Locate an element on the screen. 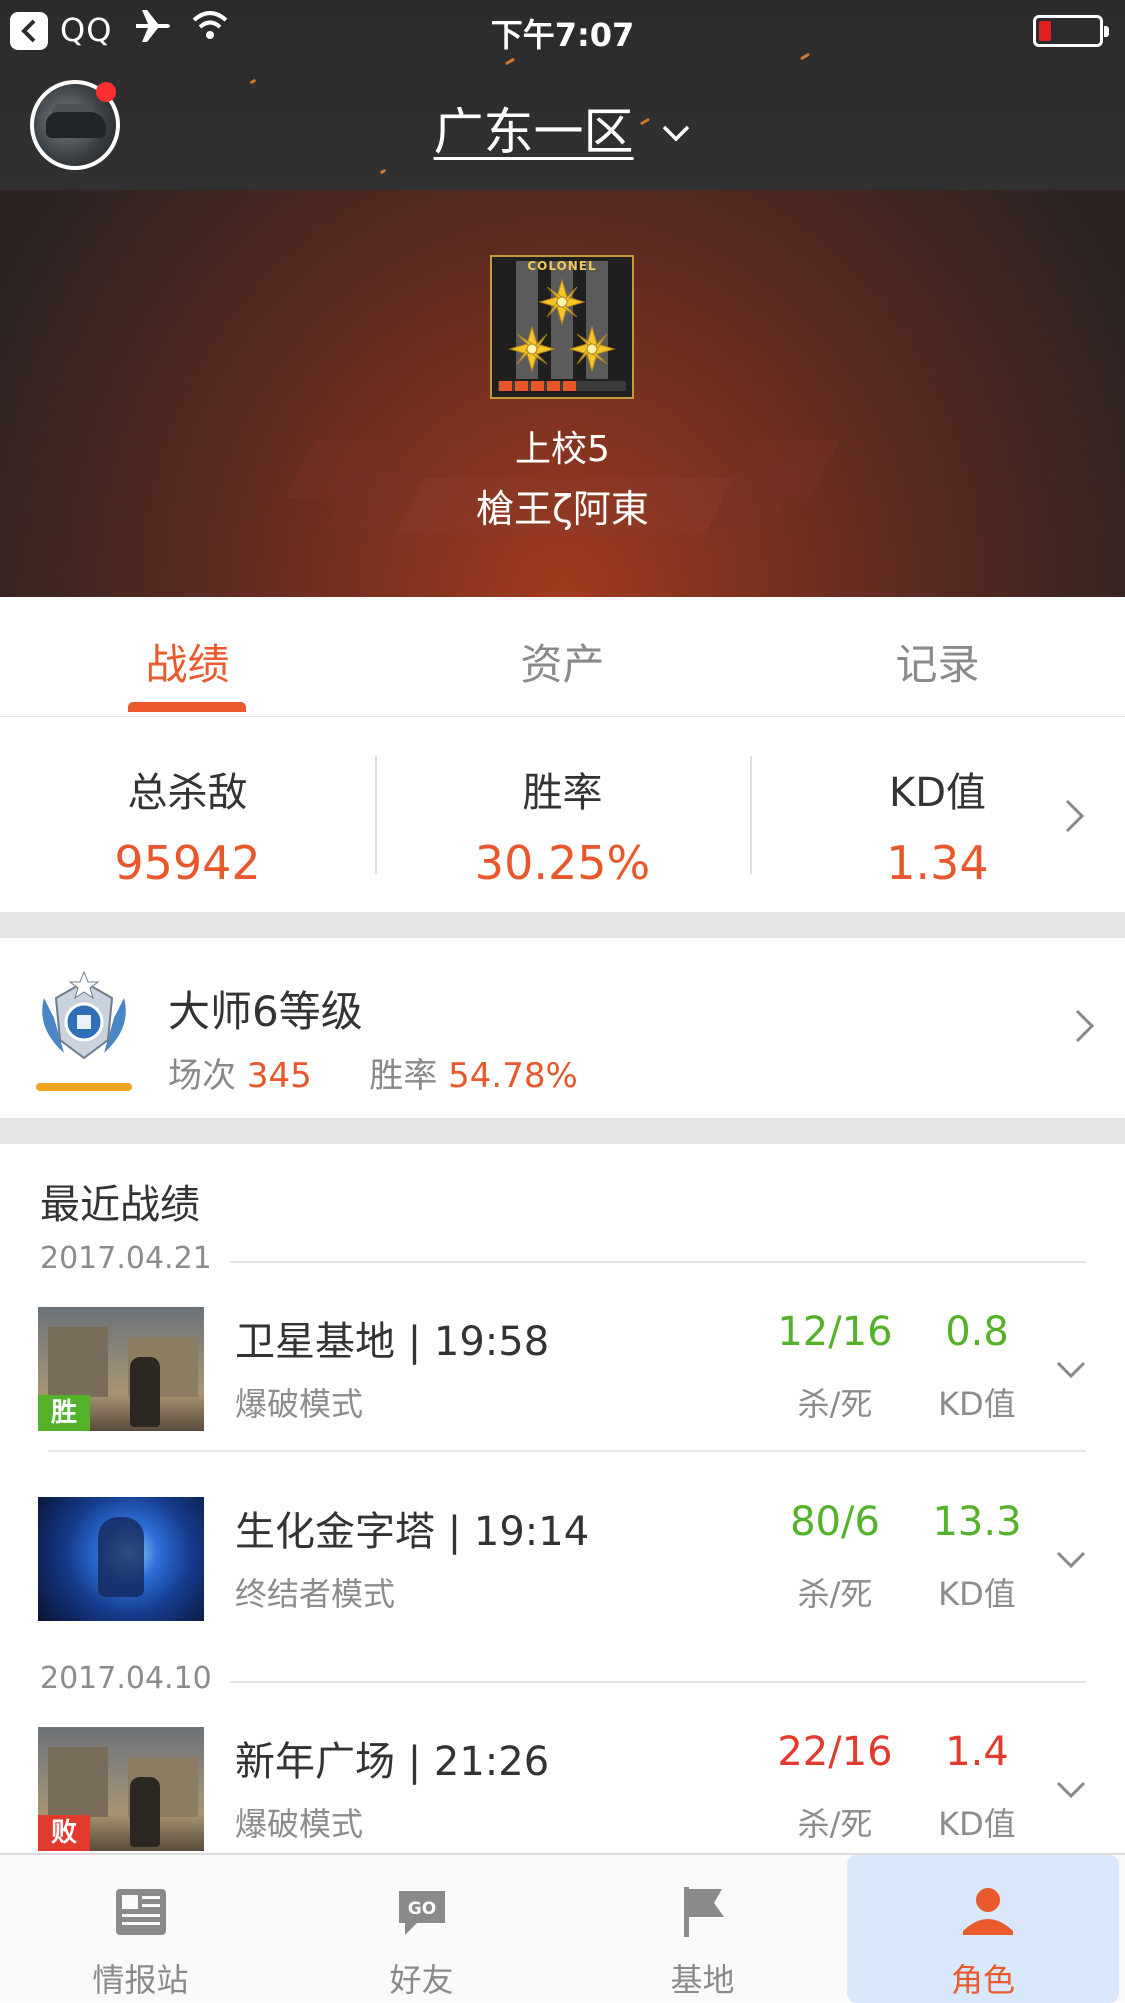 The height and width of the screenshot is (2003, 1125). nav-item-base: 基地 is located at coordinates (702, 1929).